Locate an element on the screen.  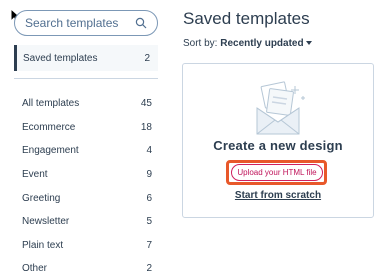
start-from-scratch-link: Start from scratch is located at coordinates (278, 195).